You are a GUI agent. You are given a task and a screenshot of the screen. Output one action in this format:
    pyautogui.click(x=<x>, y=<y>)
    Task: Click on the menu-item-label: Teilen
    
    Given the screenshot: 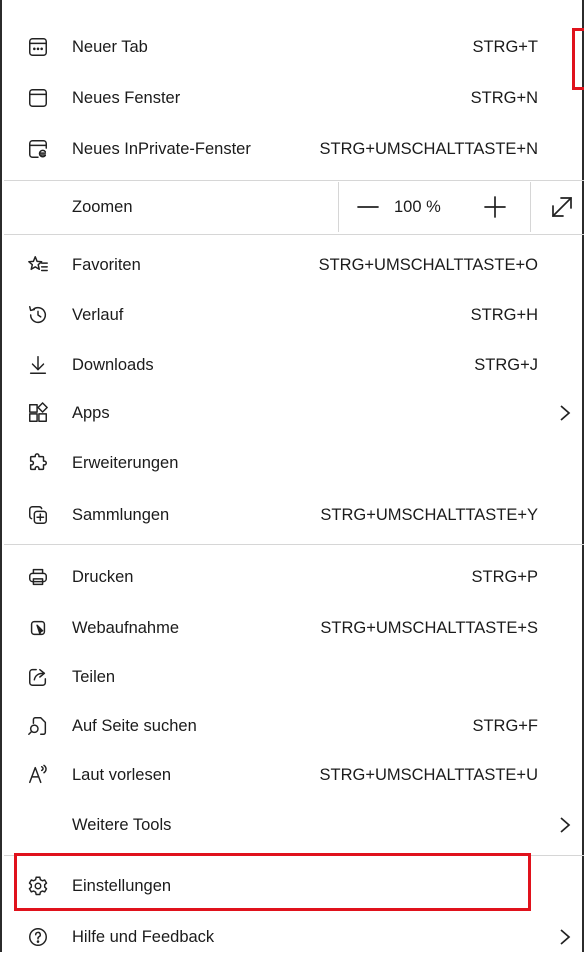 What is the action you would take?
    pyautogui.click(x=94, y=677)
    